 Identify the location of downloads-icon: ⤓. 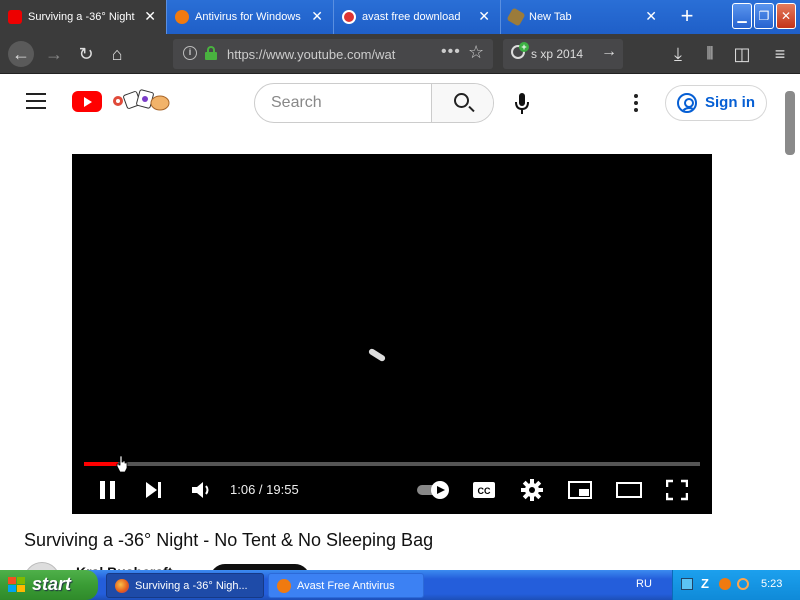
(678, 54).